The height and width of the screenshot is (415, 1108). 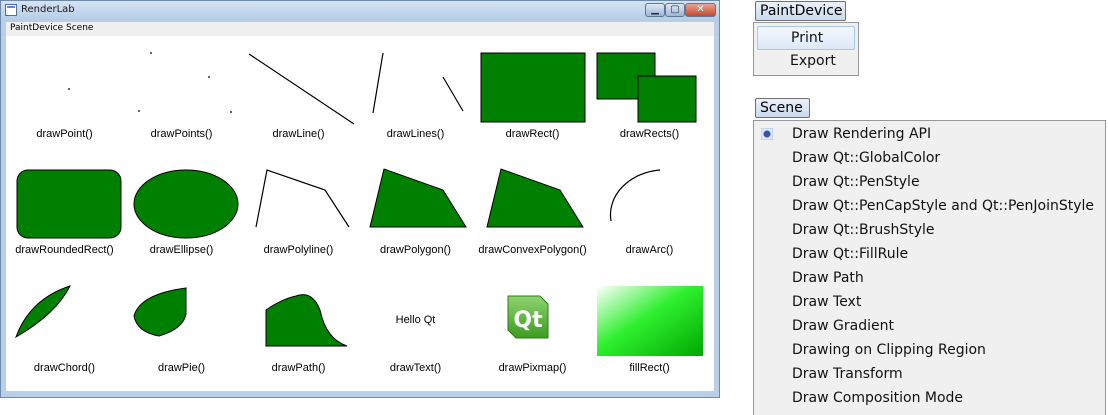 I want to click on tile-draw-rects: drawRects(), so click(x=649, y=95).